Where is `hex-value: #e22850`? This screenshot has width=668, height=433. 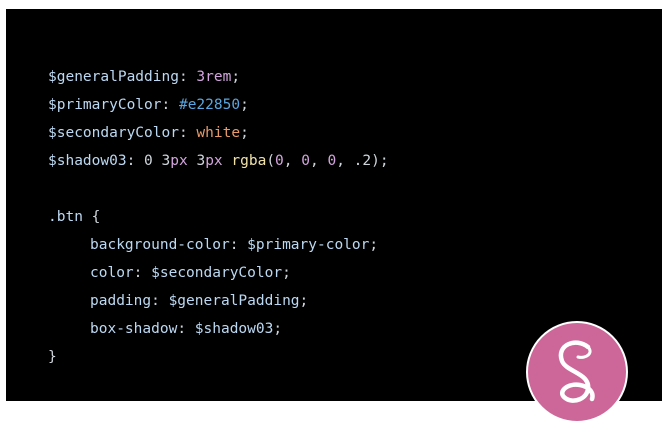 hex-value: #e22850 is located at coordinates (209, 105).